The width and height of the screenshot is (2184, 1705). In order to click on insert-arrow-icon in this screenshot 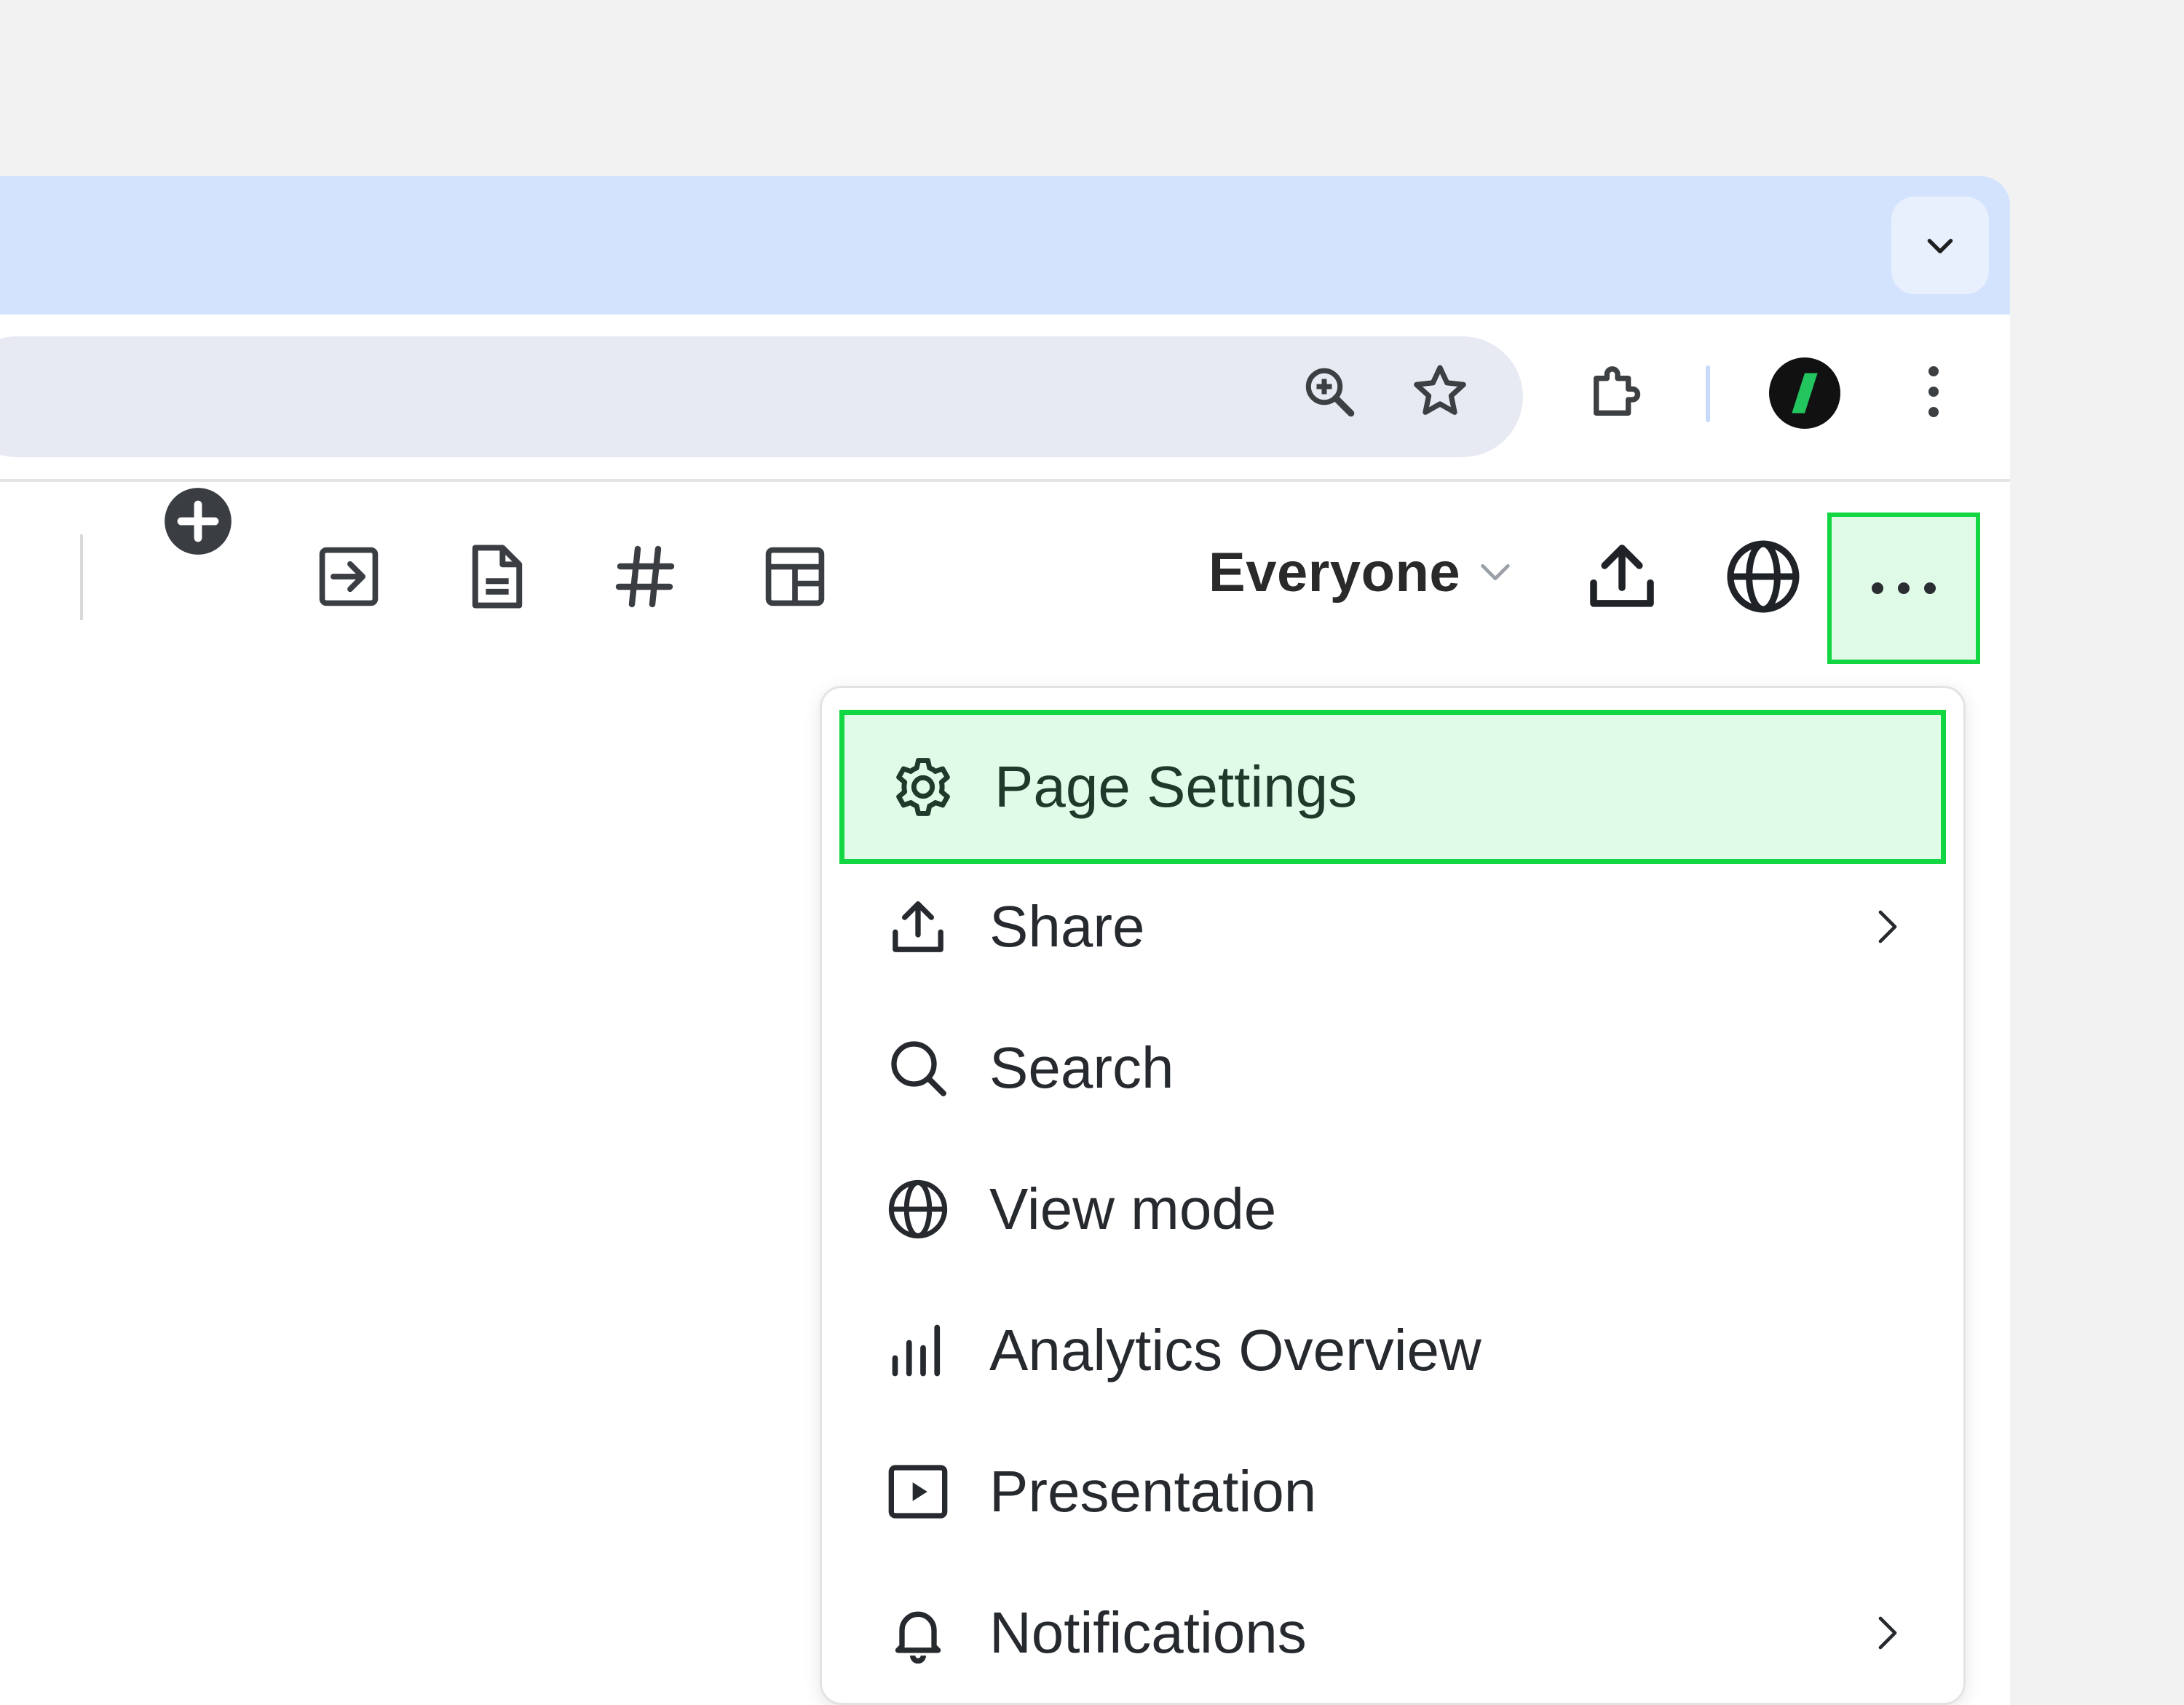, I will do `click(349, 576)`.